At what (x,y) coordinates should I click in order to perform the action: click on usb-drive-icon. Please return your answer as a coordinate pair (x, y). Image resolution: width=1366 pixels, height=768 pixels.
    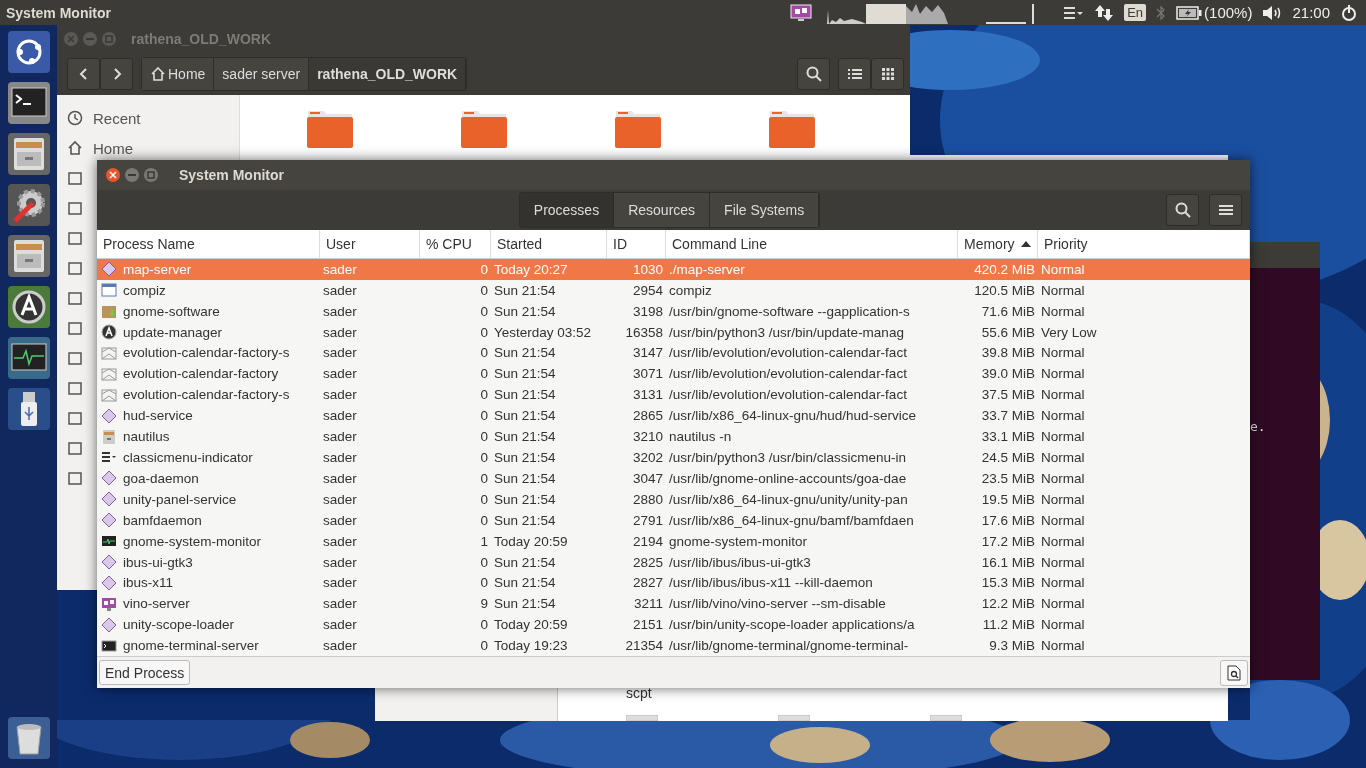
    Looking at the image, I should click on (28, 409).